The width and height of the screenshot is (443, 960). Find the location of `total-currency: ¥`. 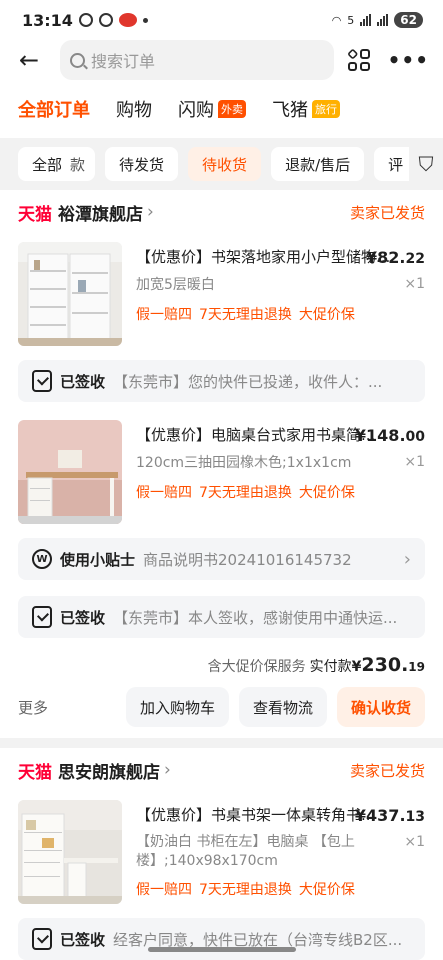

total-currency: ¥ is located at coordinates (356, 667).